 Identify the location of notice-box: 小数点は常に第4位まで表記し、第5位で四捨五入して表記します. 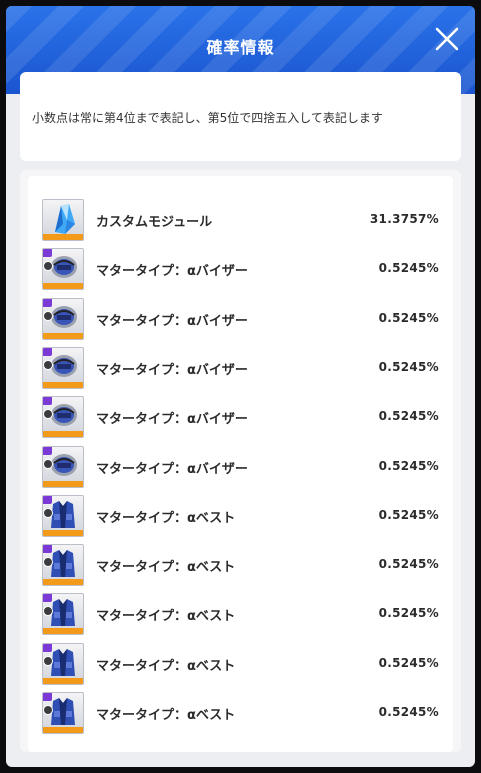
(240, 116).